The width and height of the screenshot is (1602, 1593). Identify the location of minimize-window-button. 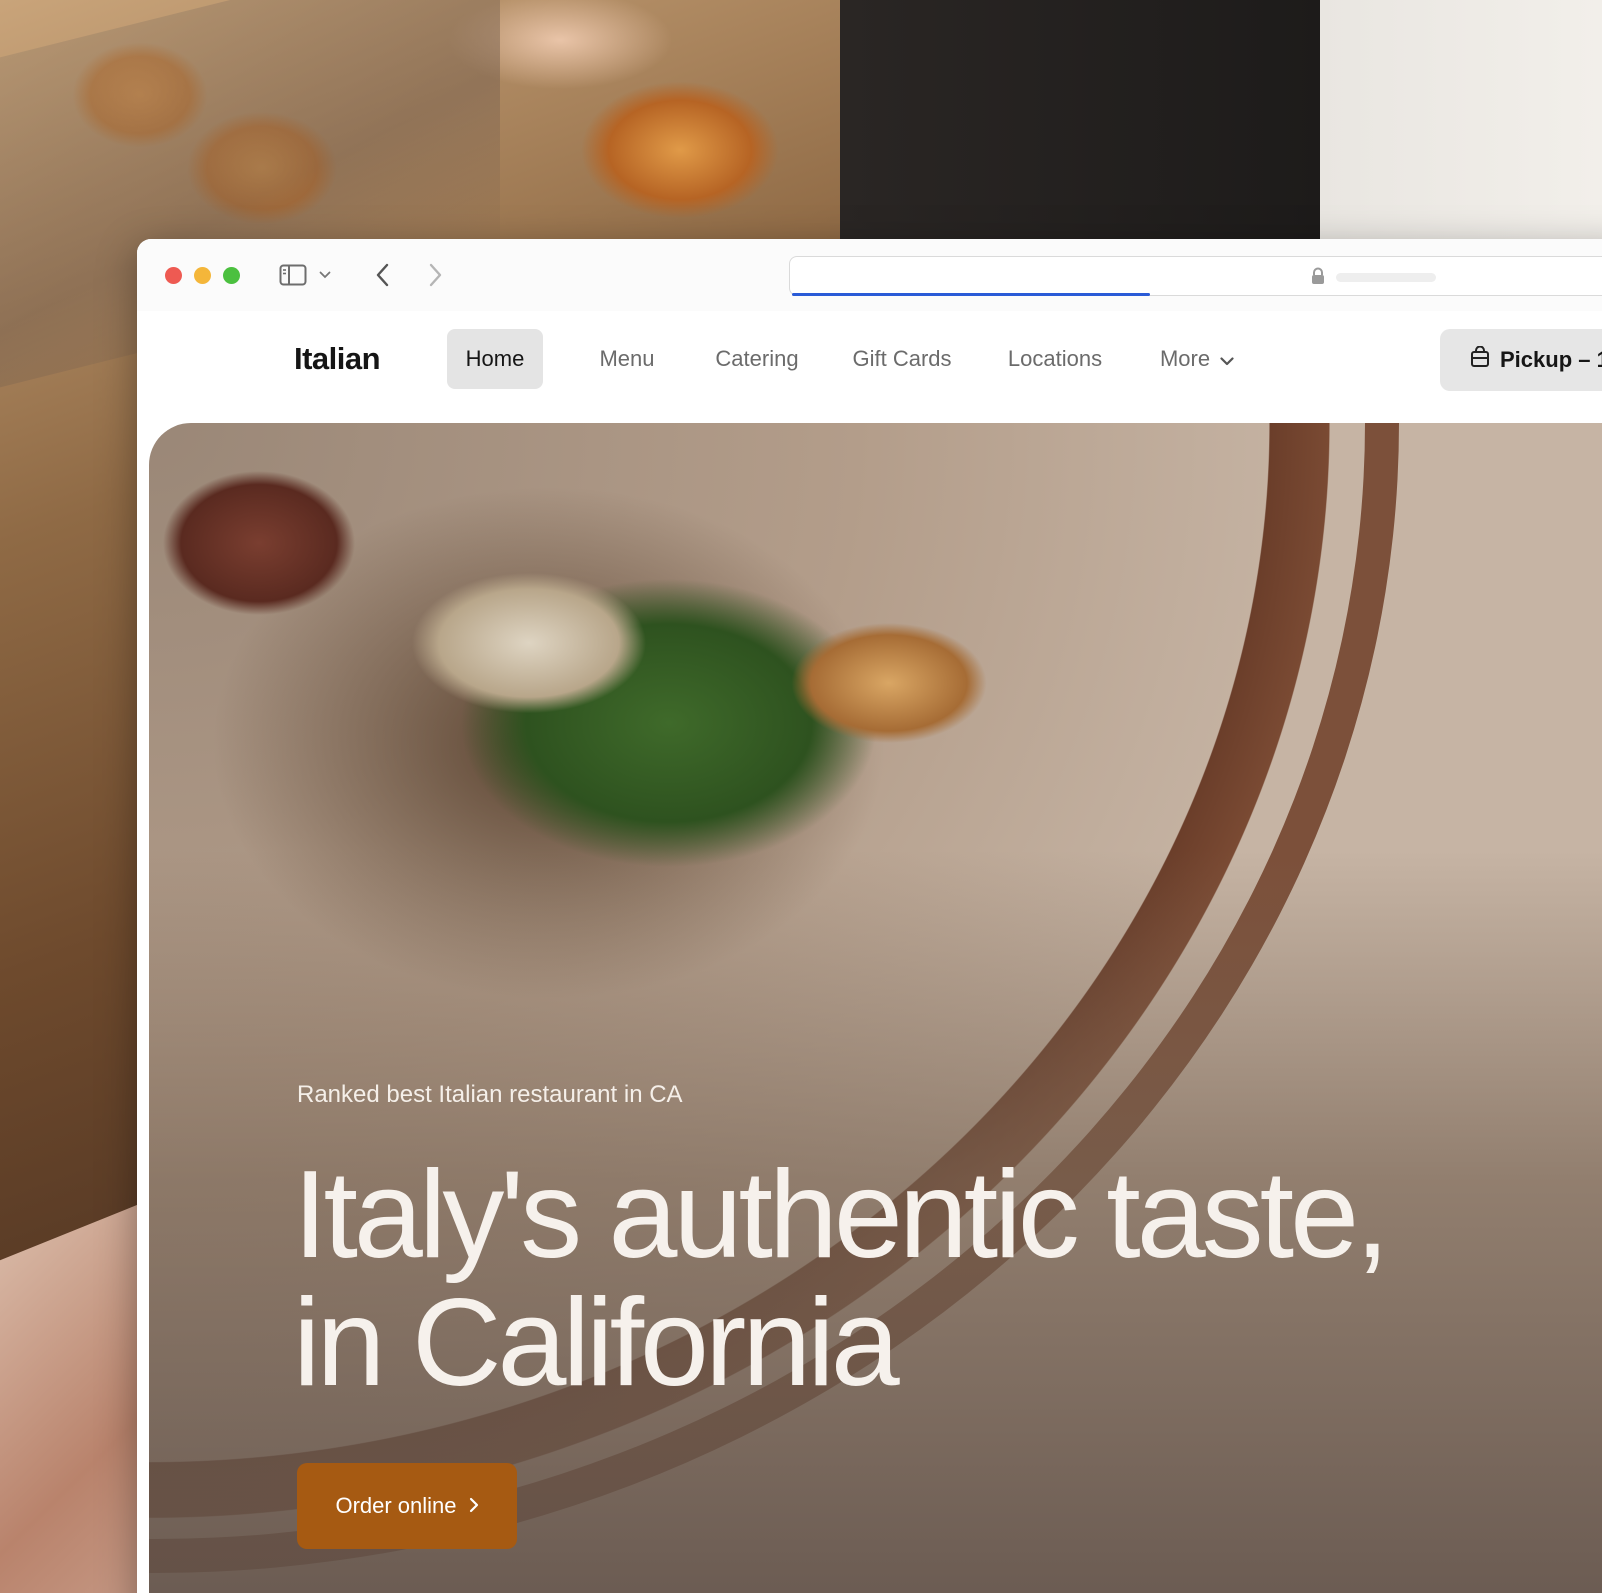
(202, 275).